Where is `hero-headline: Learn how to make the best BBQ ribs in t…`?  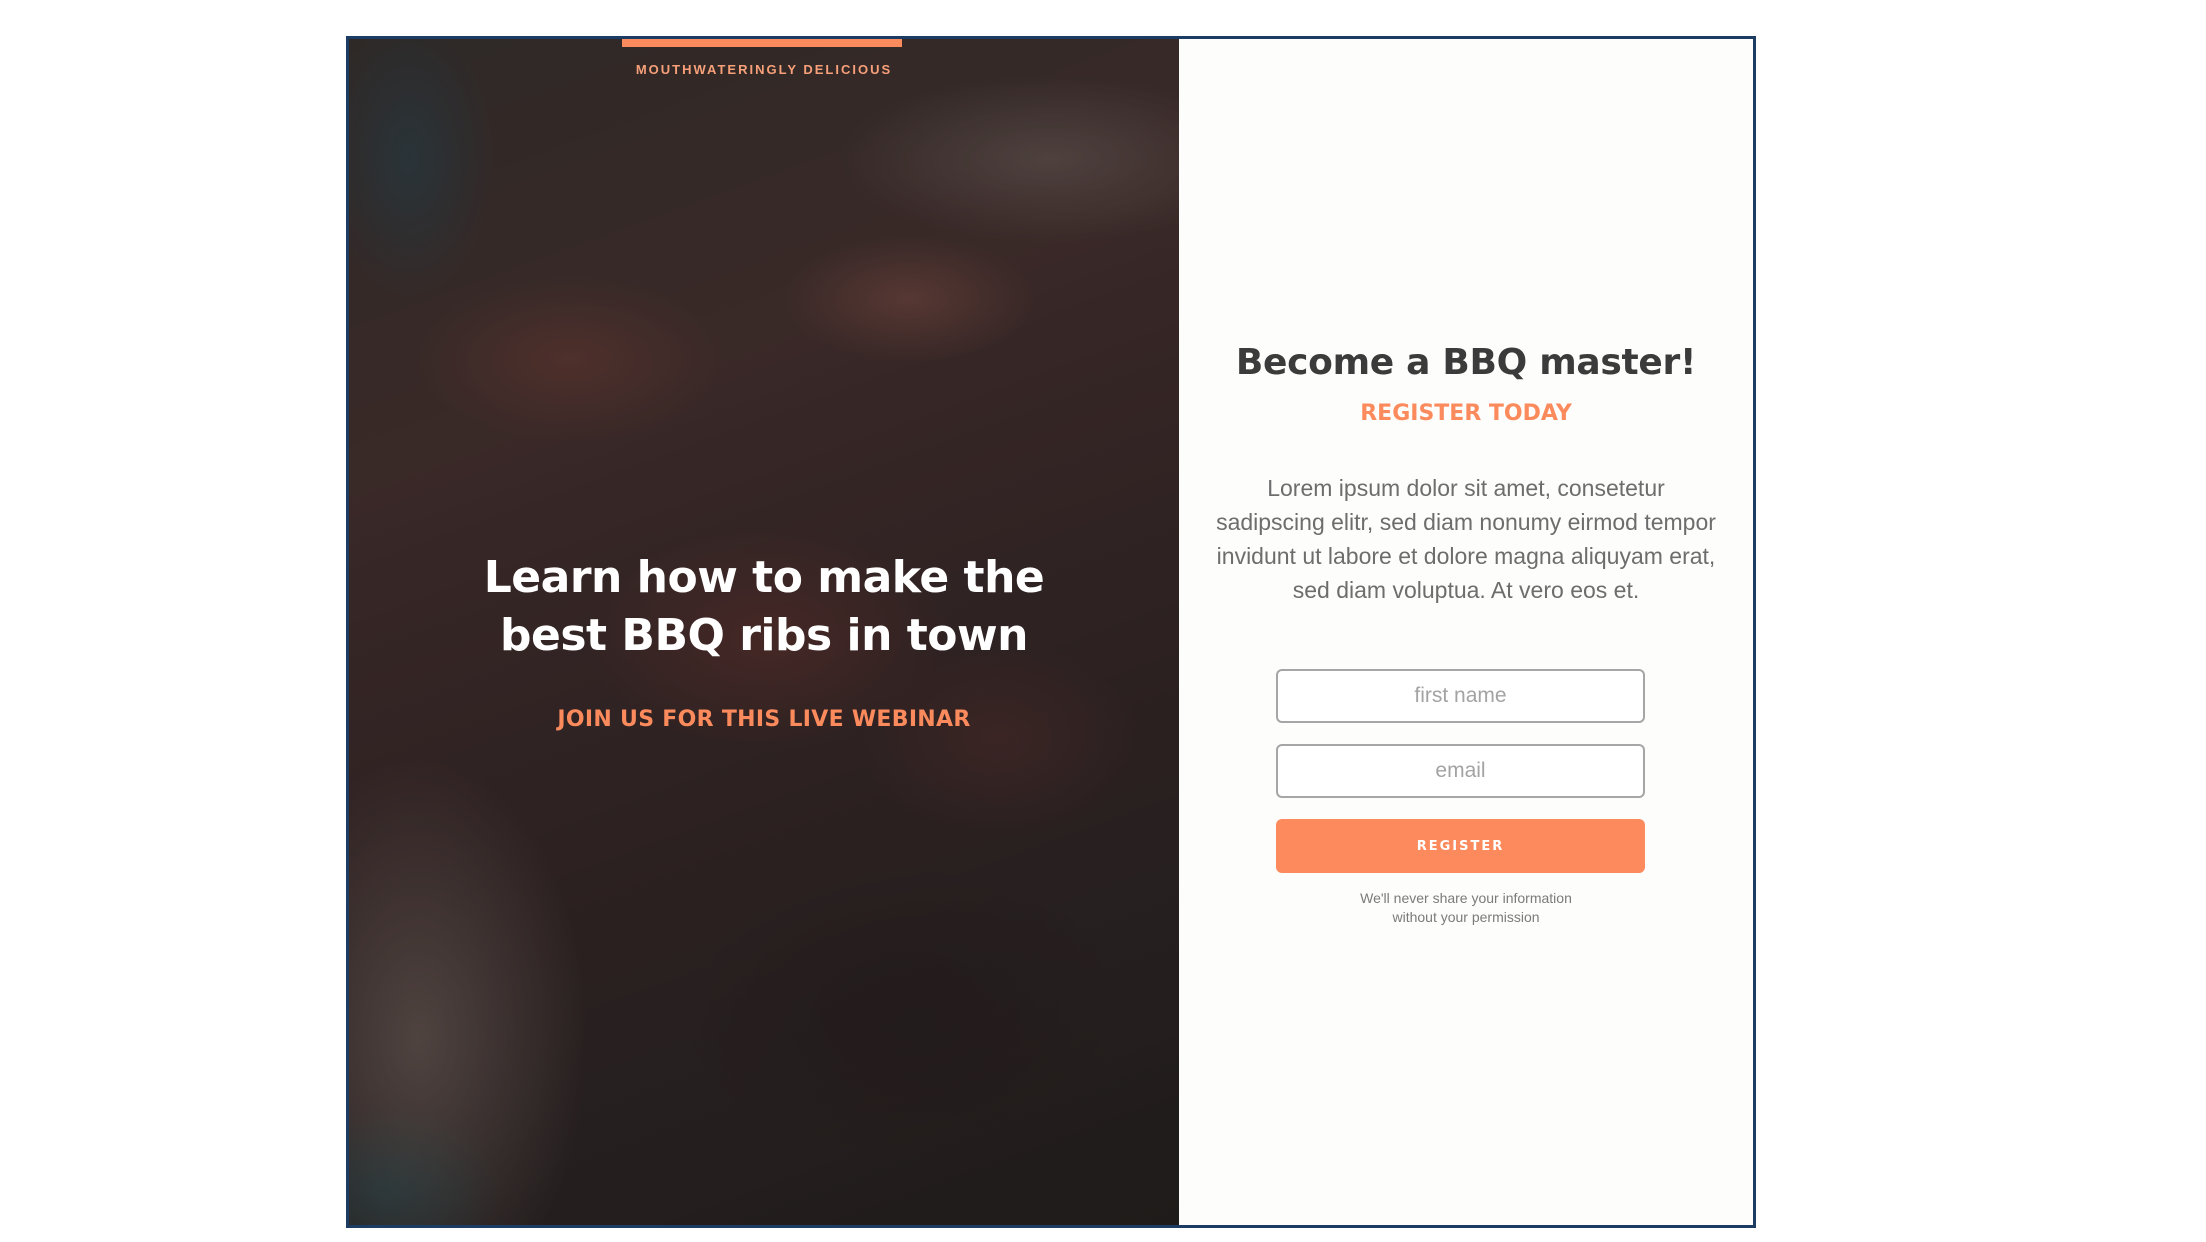
hero-headline: Learn how to make the best BBQ ribs in t… is located at coordinates (764, 607).